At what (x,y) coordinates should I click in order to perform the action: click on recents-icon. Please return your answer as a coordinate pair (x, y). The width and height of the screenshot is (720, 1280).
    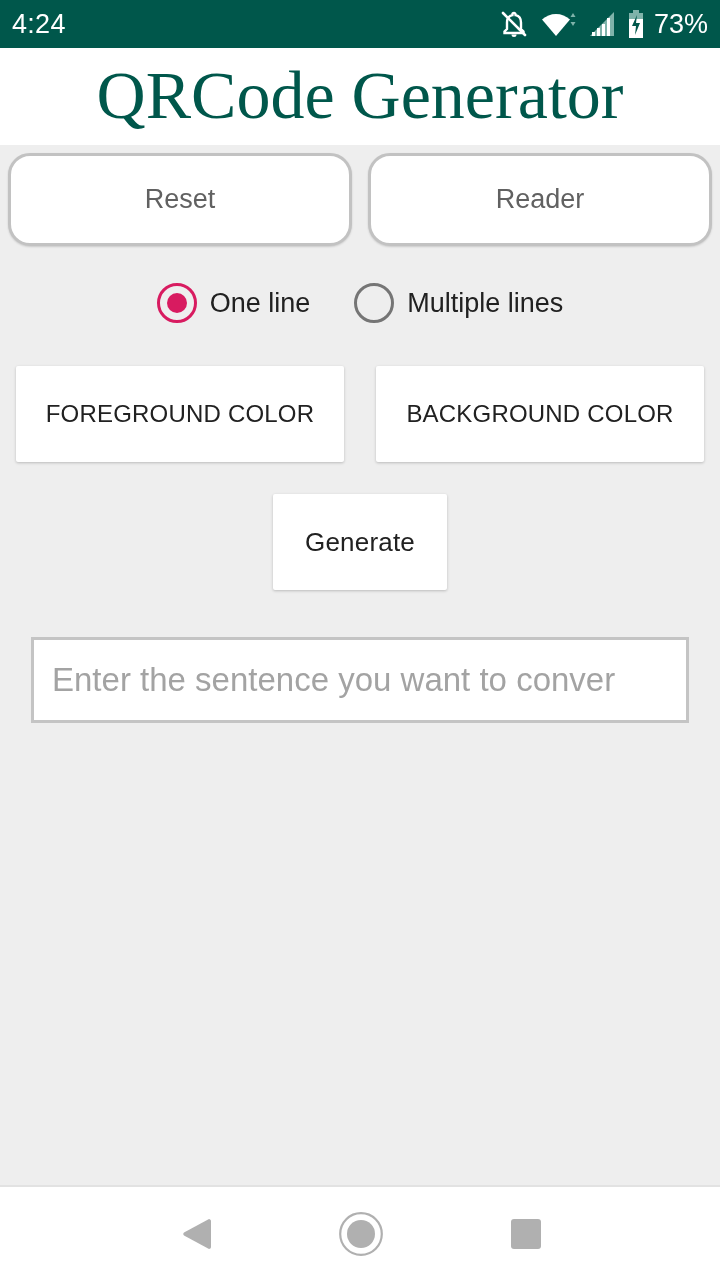
    Looking at the image, I should click on (526, 1233).